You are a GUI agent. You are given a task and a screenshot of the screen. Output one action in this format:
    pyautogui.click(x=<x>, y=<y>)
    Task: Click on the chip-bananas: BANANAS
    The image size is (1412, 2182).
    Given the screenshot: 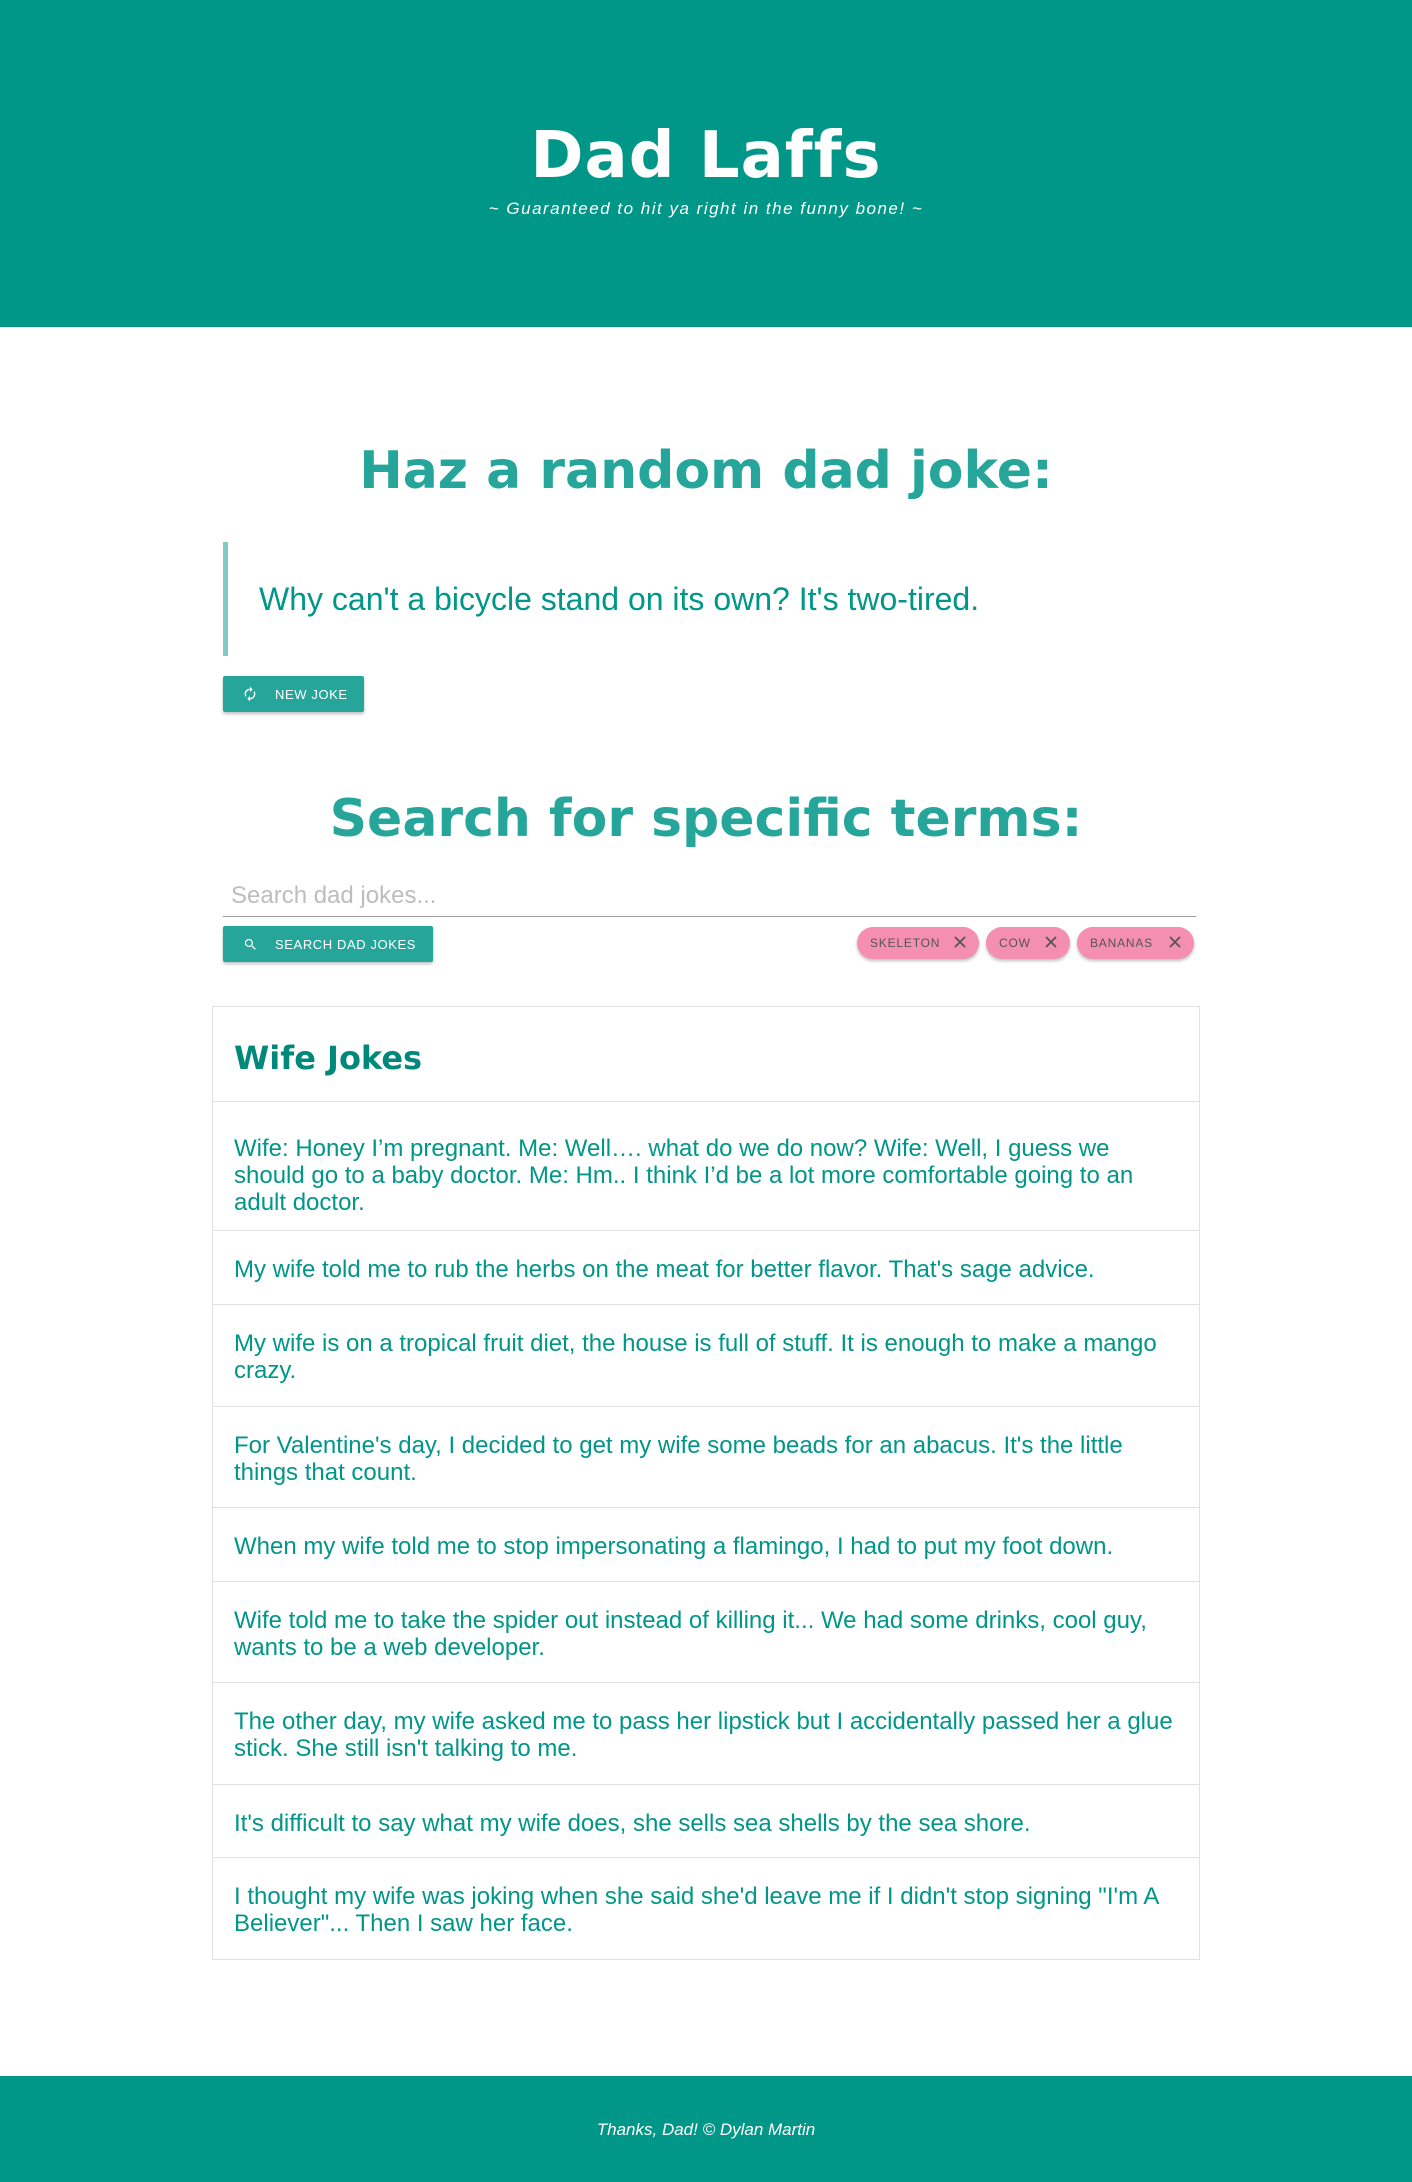 What is the action you would take?
    pyautogui.click(x=1135, y=943)
    